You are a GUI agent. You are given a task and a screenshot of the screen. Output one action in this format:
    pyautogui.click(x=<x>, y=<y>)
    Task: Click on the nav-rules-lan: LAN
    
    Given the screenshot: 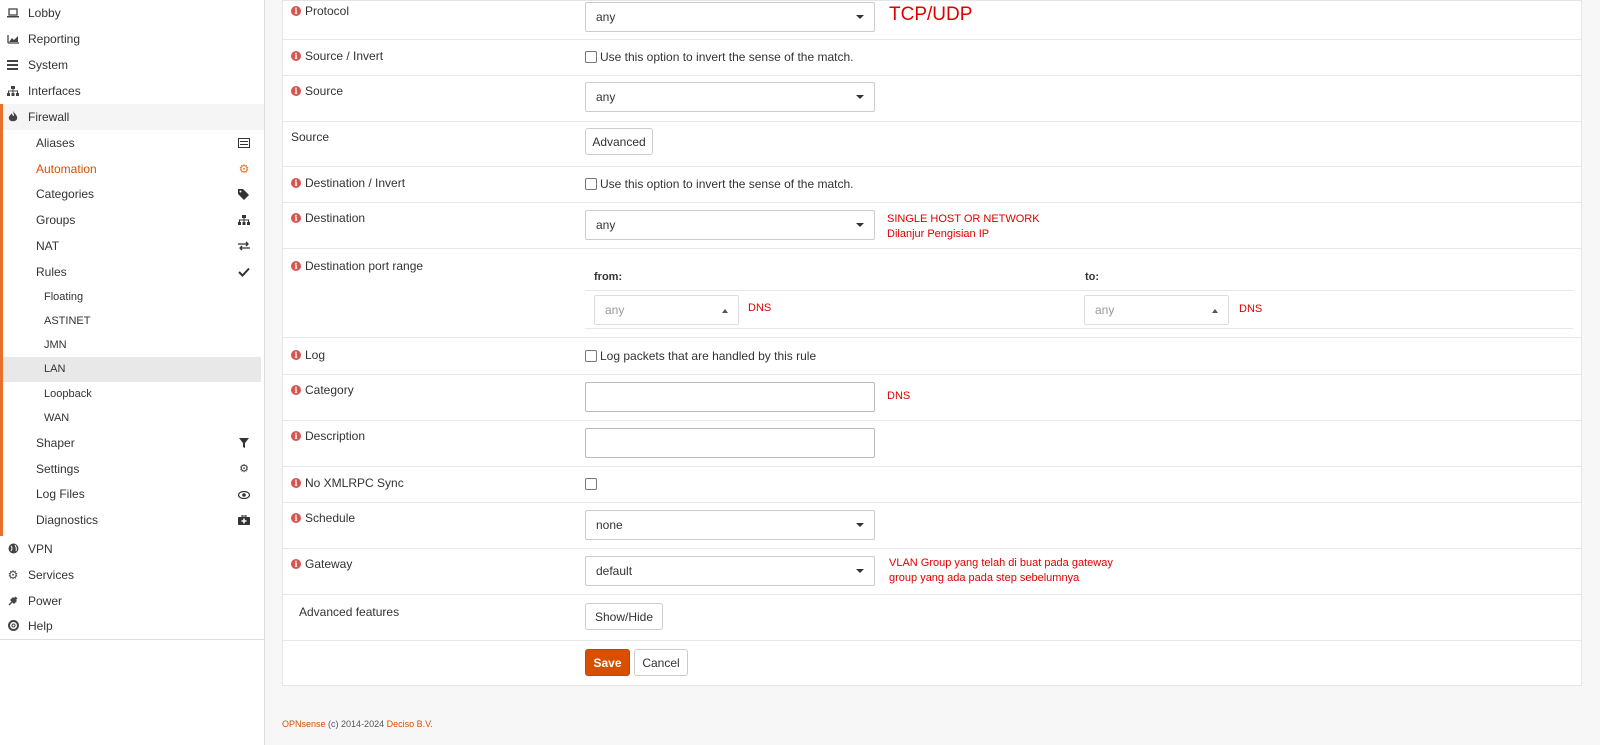 What is the action you would take?
    pyautogui.click(x=132, y=369)
    